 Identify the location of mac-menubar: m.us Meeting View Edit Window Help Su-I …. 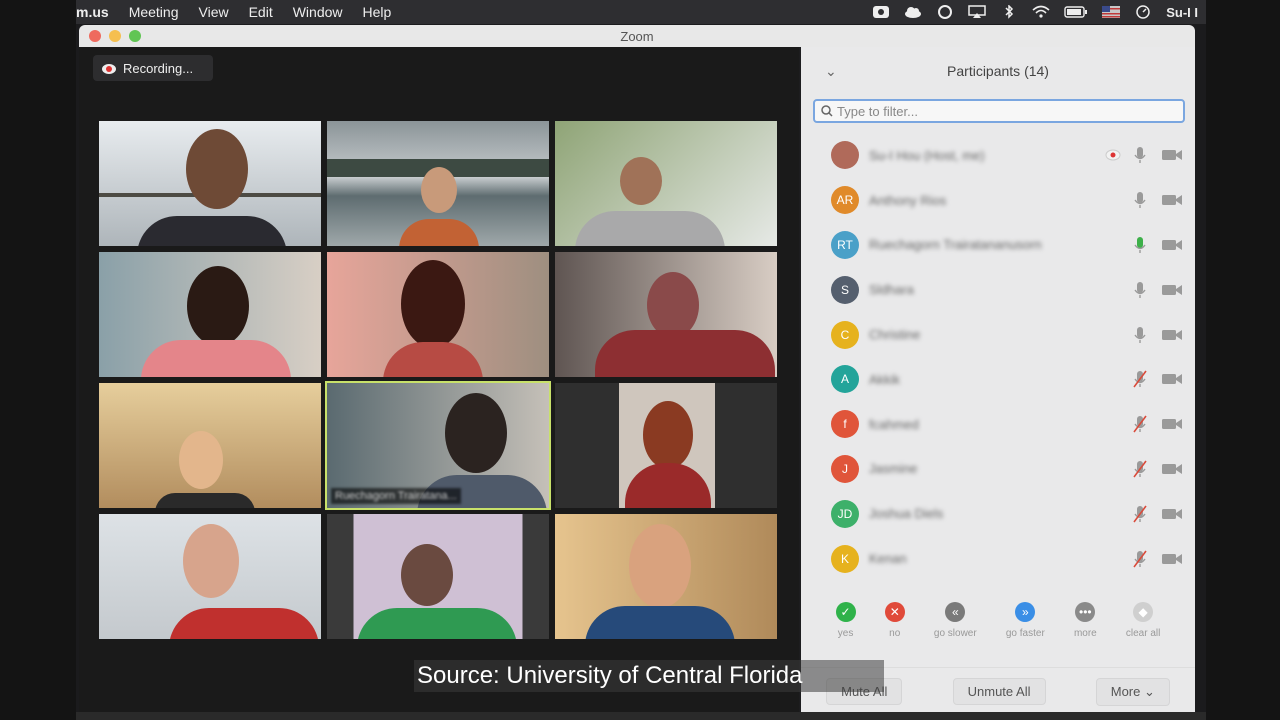
(641, 12).